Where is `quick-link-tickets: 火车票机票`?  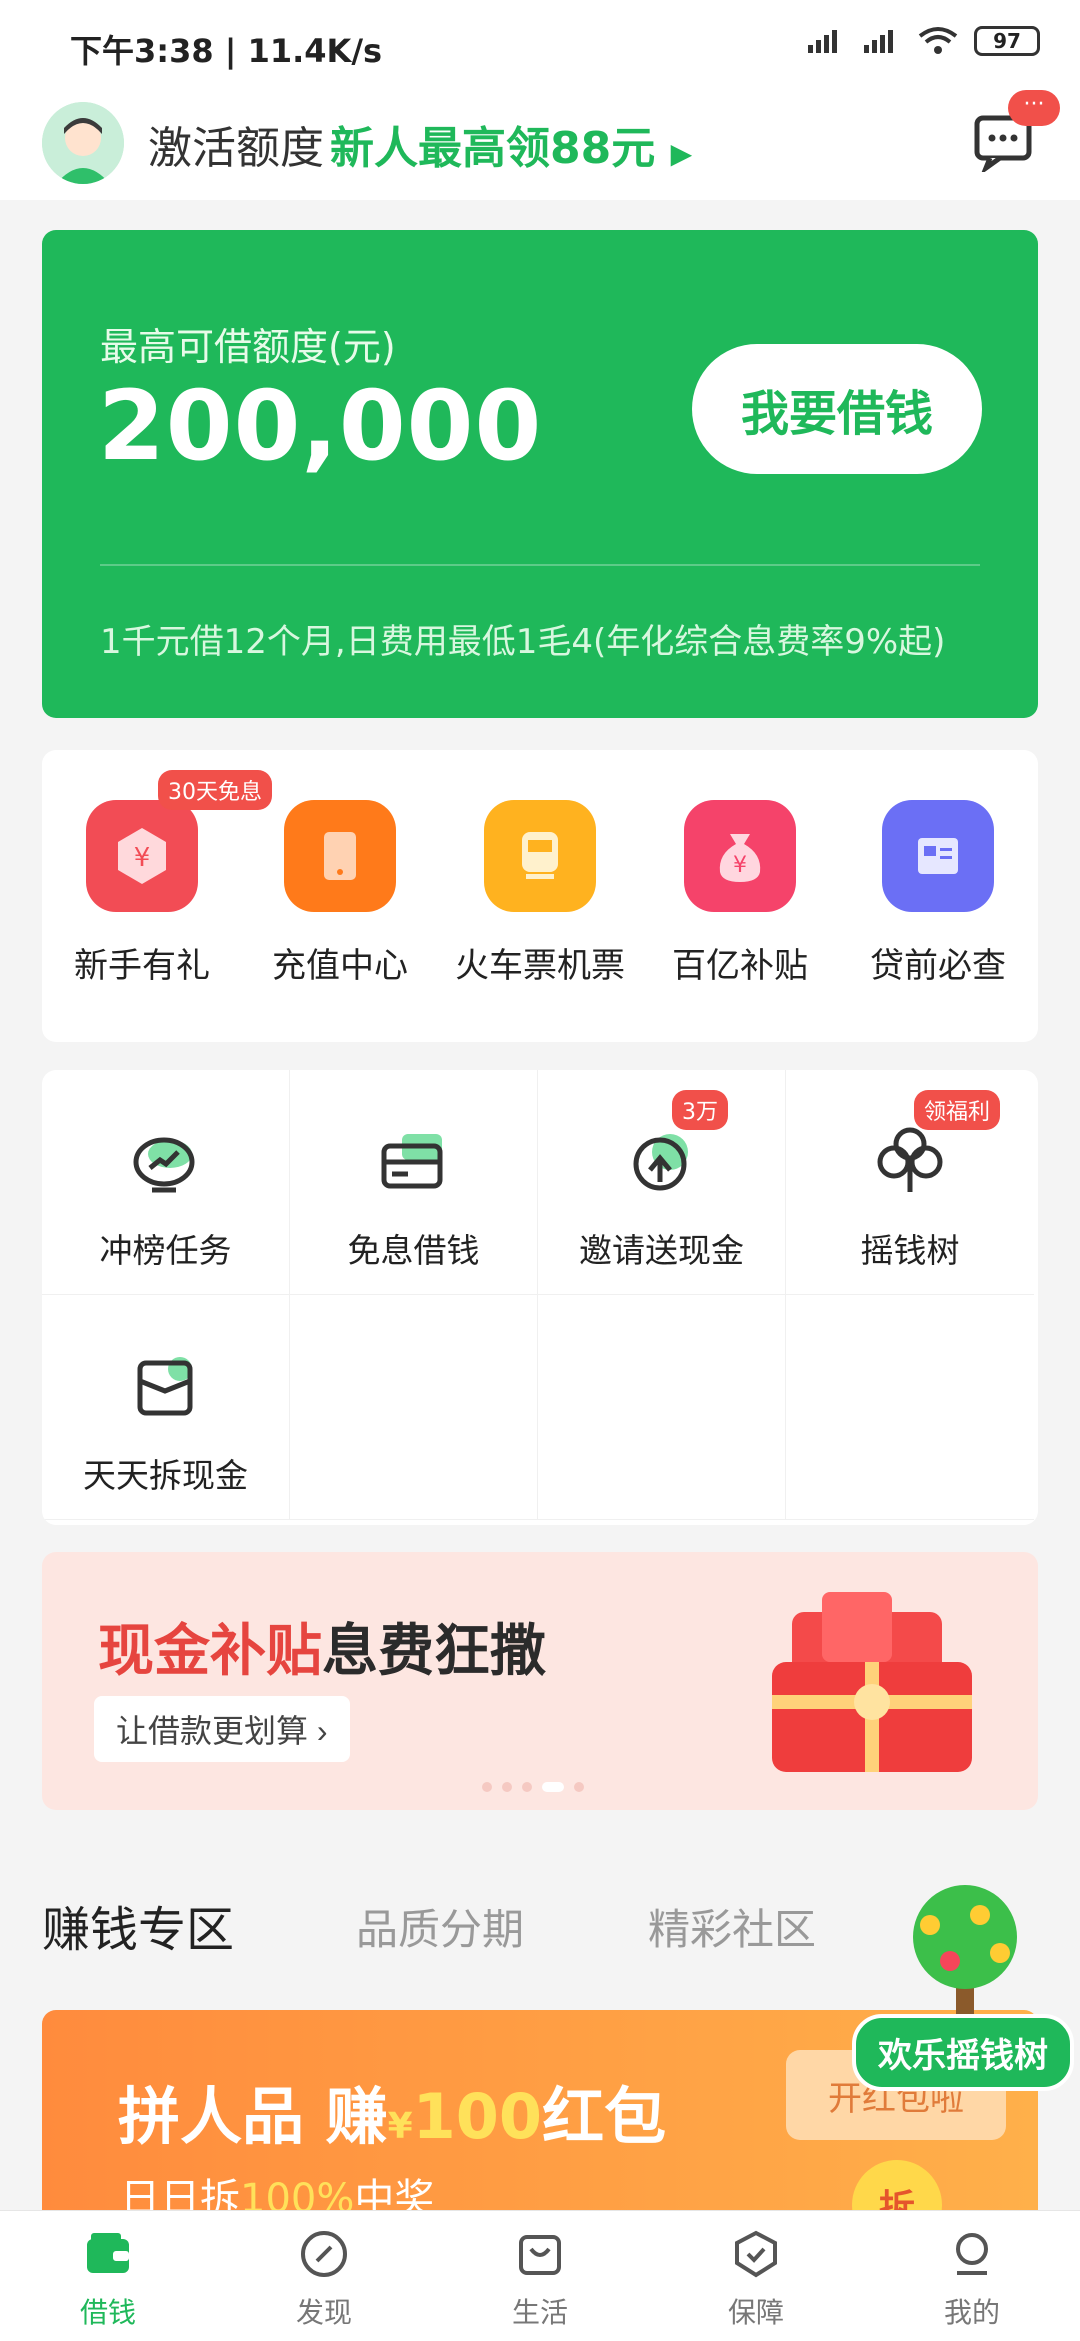
quick-link-tickets: 火车票机票 is located at coordinates (540, 893).